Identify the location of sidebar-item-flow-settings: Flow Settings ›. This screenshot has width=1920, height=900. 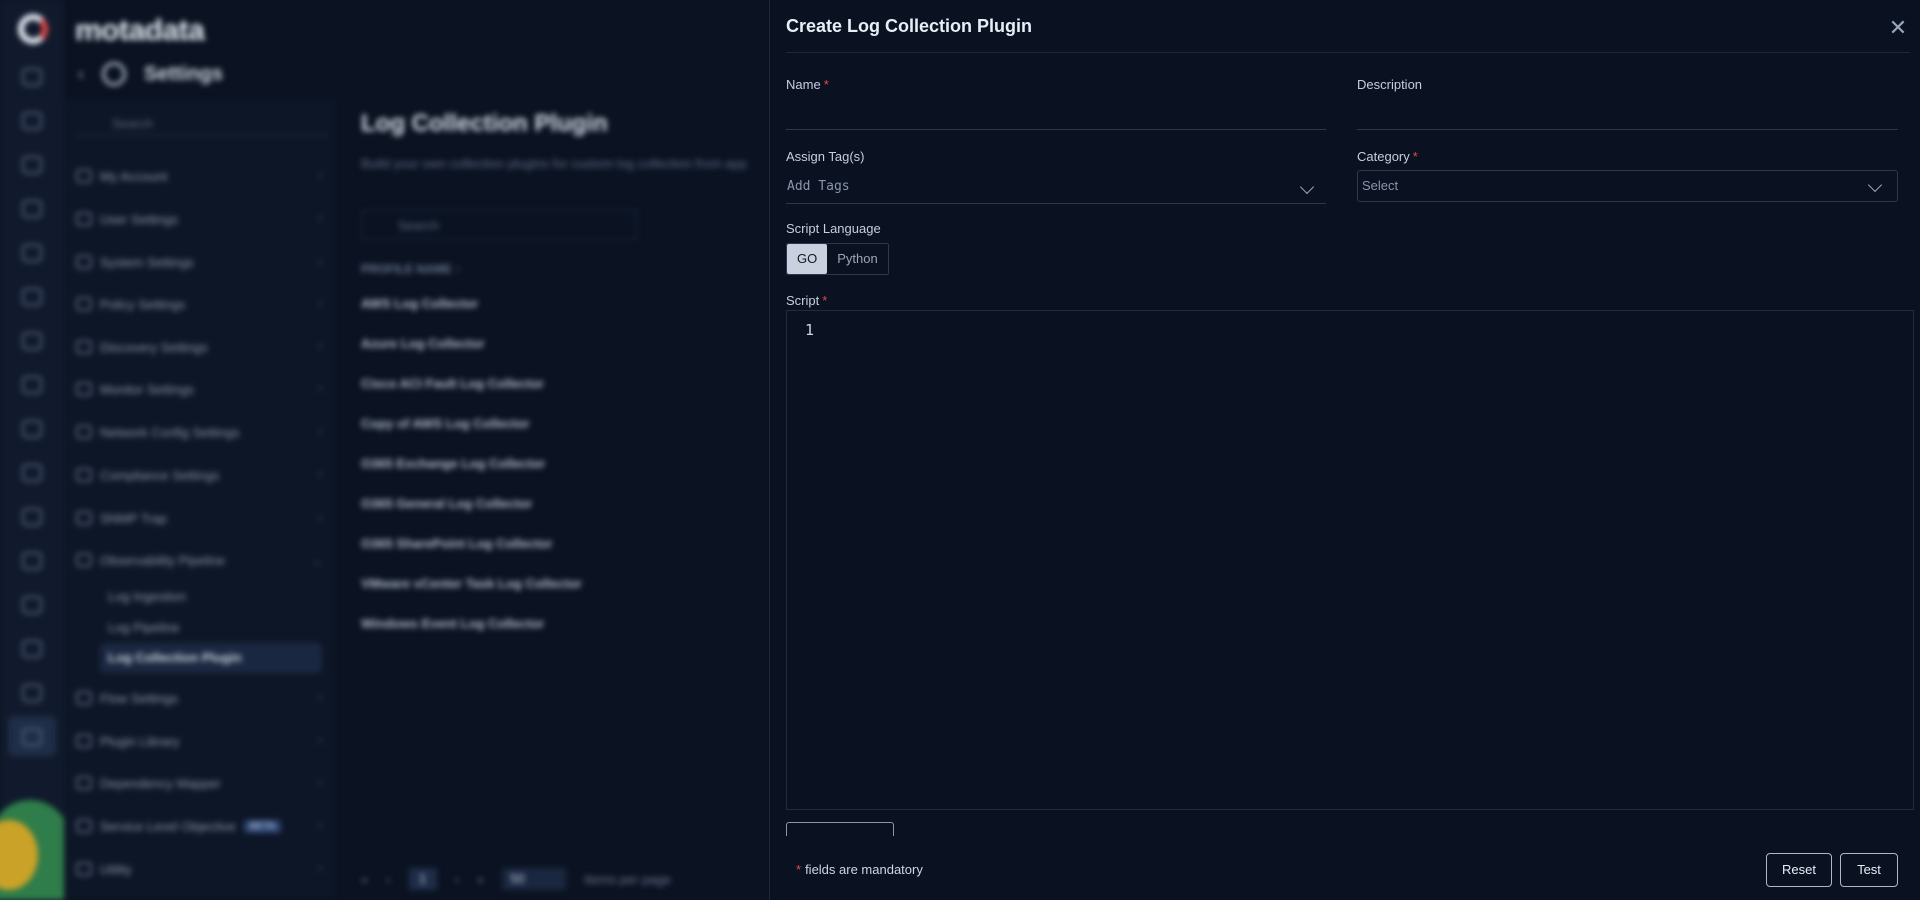
(201, 698).